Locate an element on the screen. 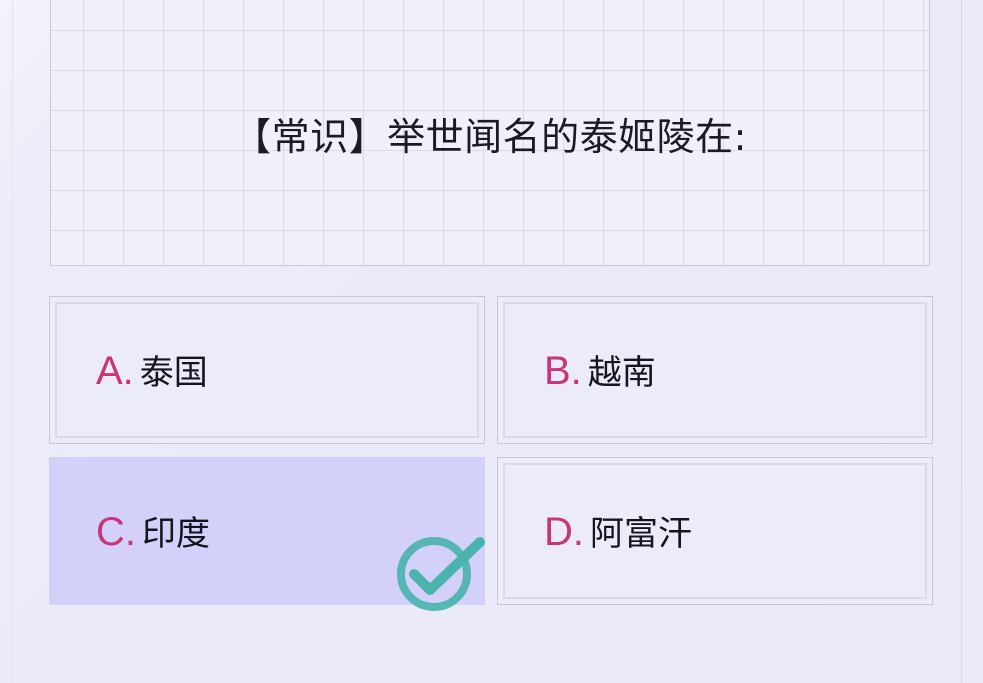 The height and width of the screenshot is (683, 983). option-d-letter: D. is located at coordinates (564, 532).